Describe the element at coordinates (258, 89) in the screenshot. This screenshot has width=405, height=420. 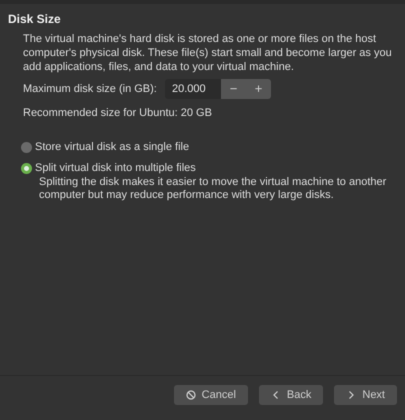
I see `increment-button: +` at that location.